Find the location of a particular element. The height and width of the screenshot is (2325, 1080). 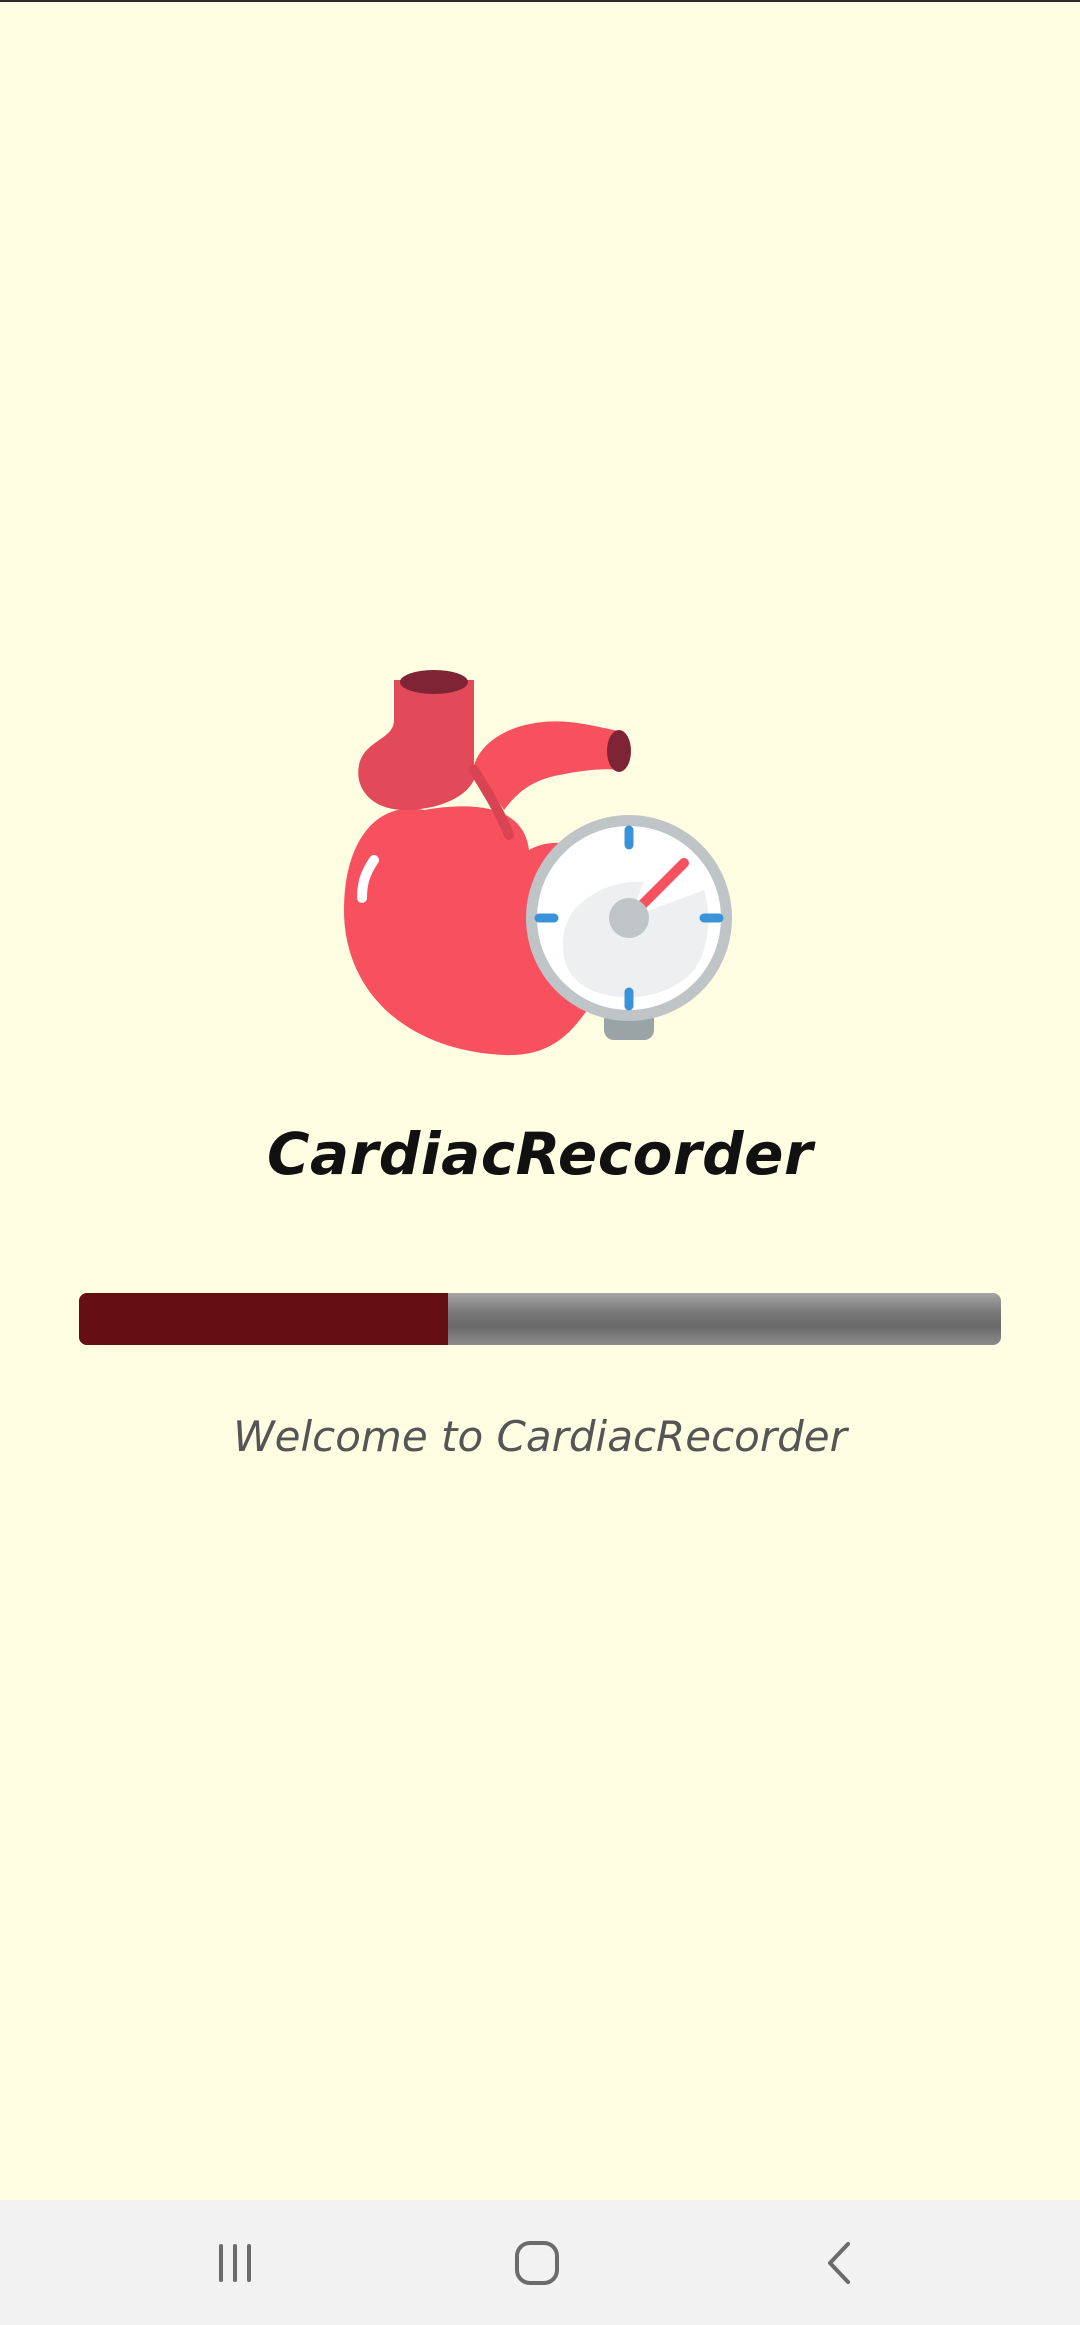

artery-arch is located at coordinates (549, 765).